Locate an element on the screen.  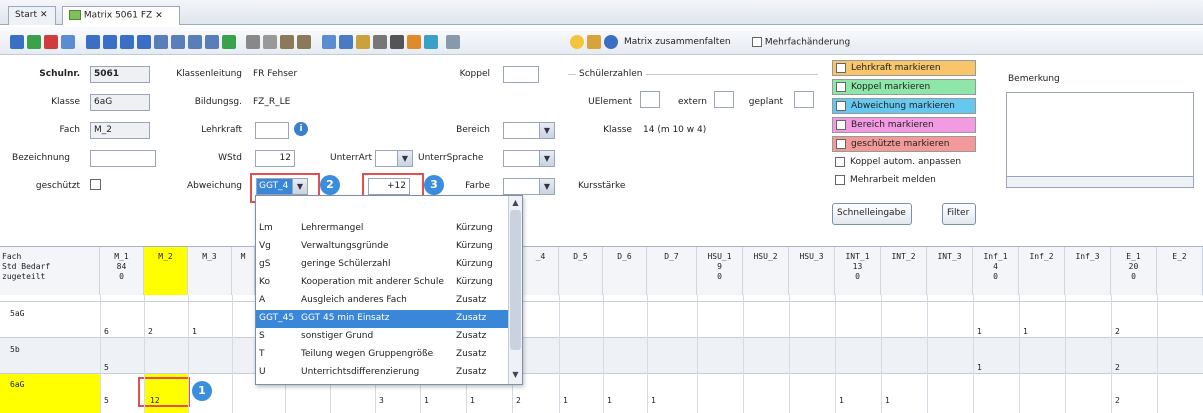
dropdown-option: A Ausgleich anderes Fach Zusatz is located at coordinates (382, 301).